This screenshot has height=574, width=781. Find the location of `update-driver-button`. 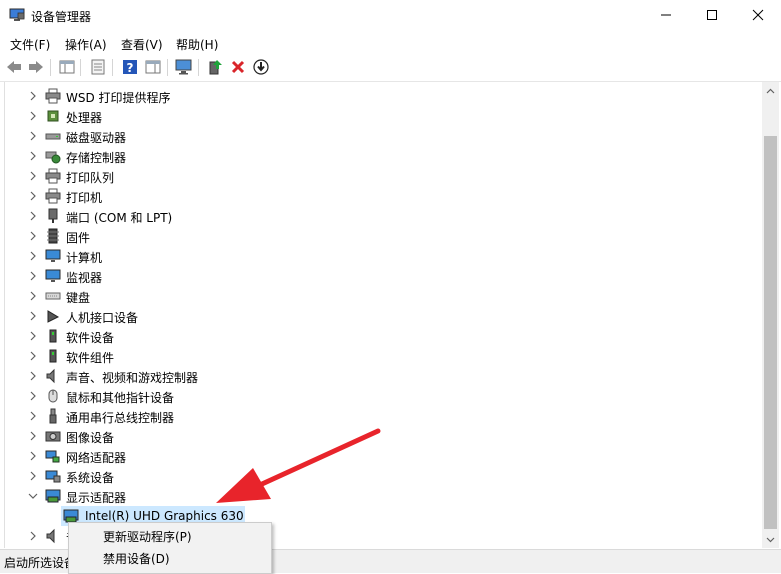

update-driver-button is located at coordinates (215, 67).